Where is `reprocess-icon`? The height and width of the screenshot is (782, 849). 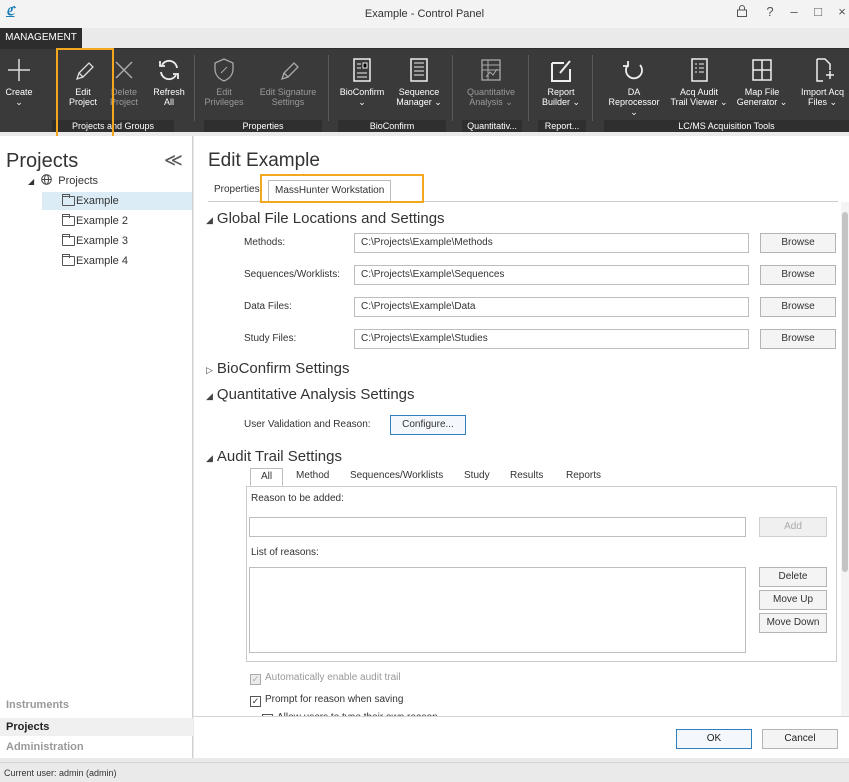
reprocess-icon is located at coordinates (633, 70).